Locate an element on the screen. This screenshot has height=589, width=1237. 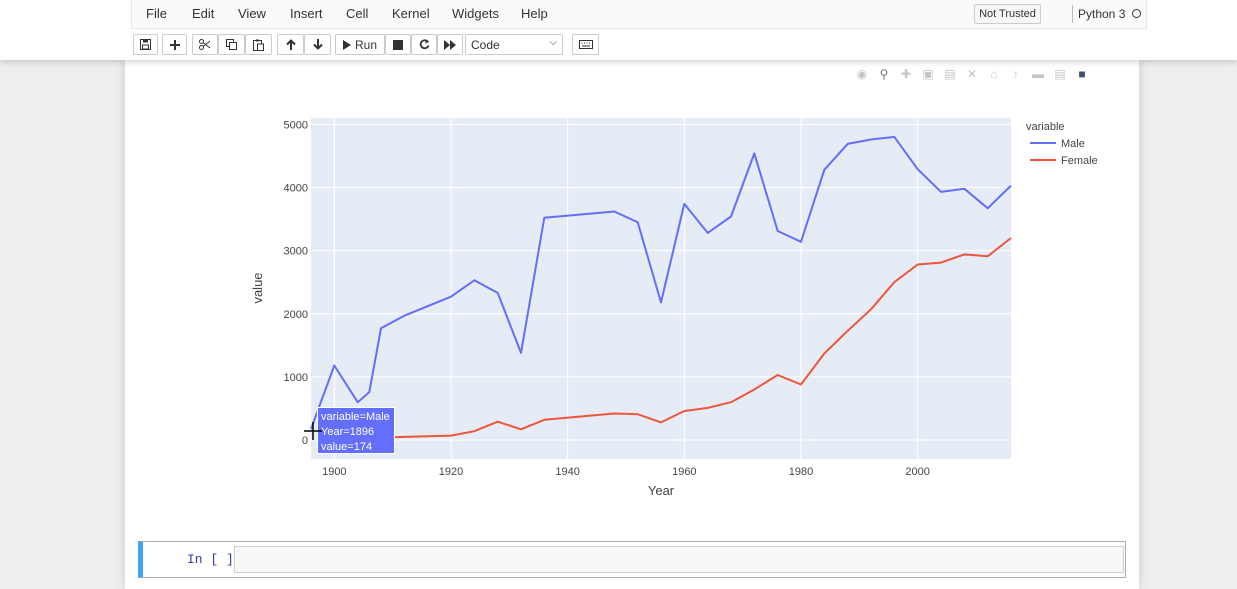
chevron-down-icon: ⌵ is located at coordinates (553, 42).